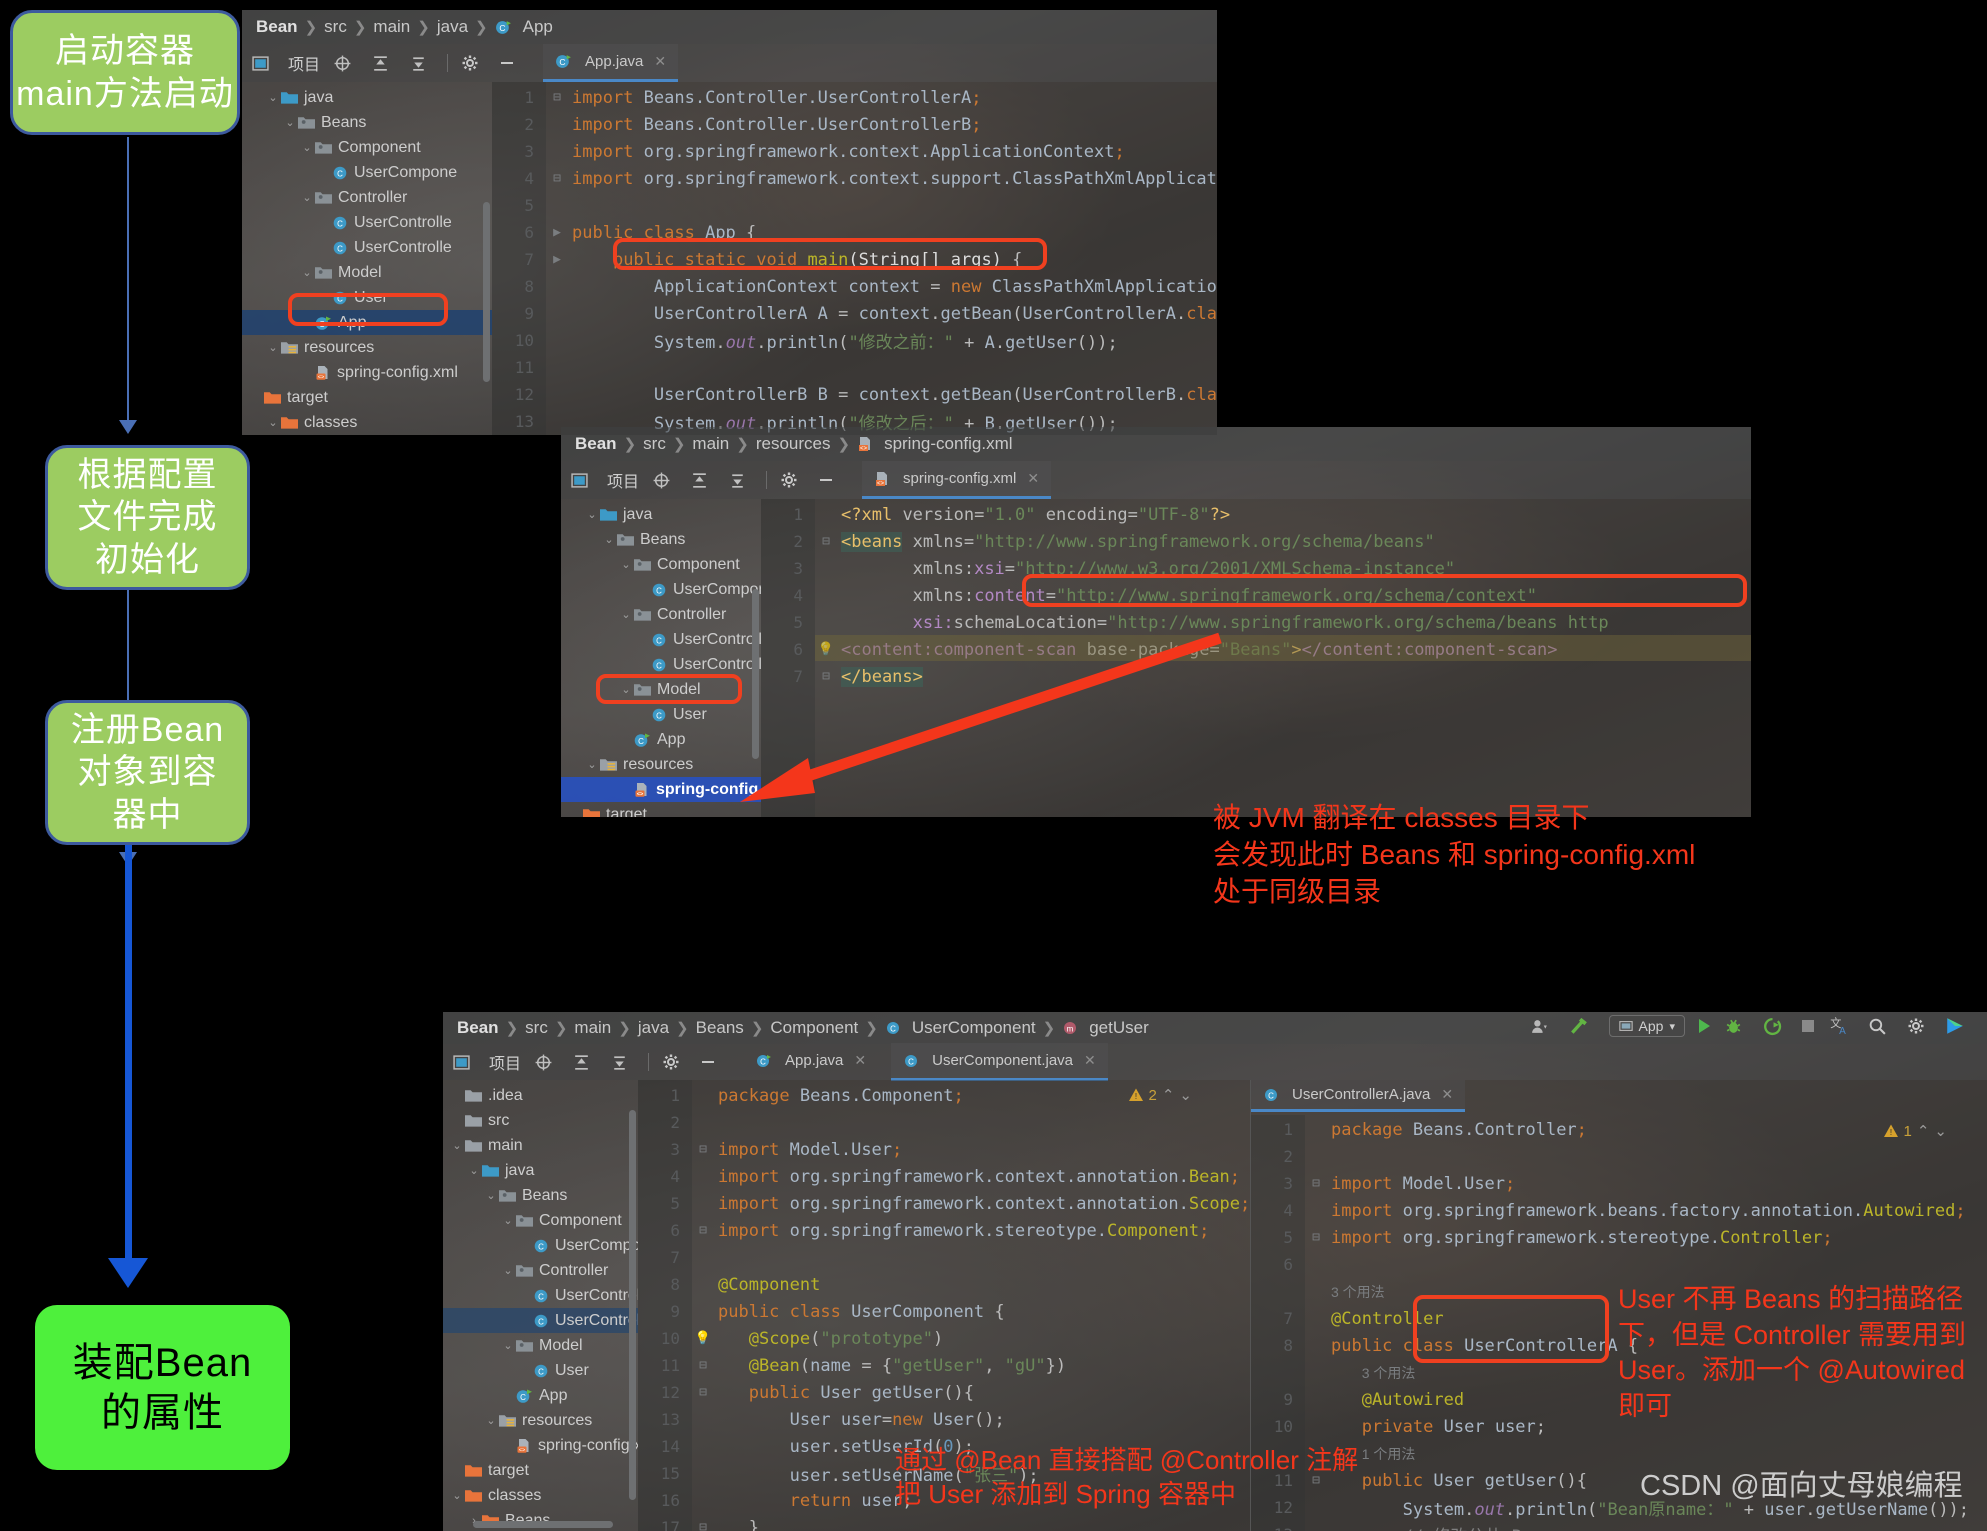 The width and height of the screenshot is (1987, 1531). Describe the element at coordinates (793, 444) in the screenshot. I see `breadcrumb-item-3: resources` at that location.